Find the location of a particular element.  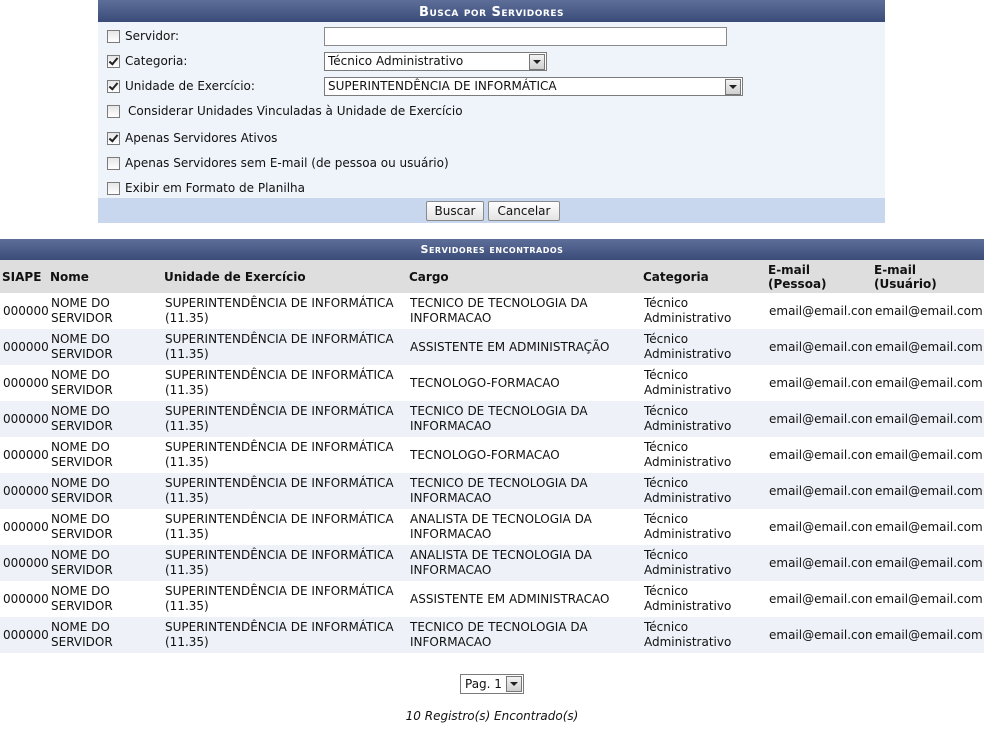

column-header-email-usuario: E-mail (Usuário) is located at coordinates (928, 276).